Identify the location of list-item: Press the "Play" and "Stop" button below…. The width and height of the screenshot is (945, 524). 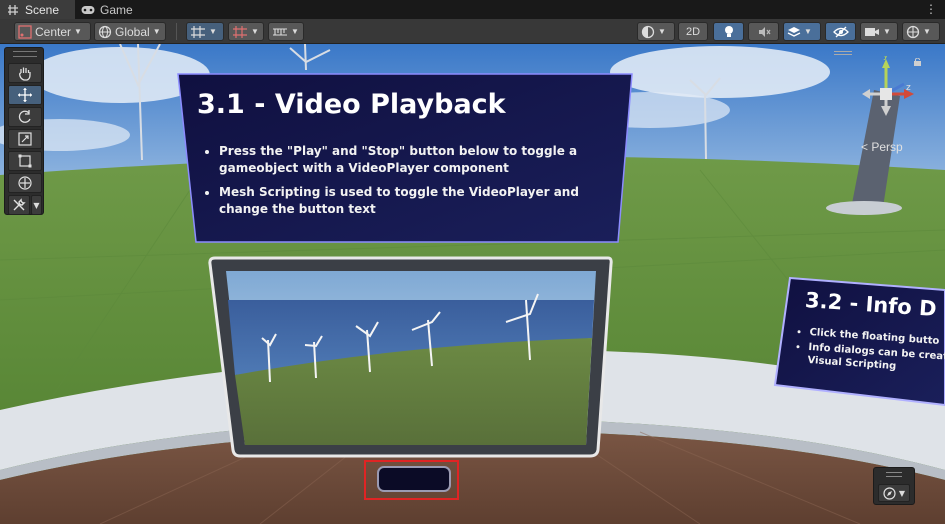
(414, 160).